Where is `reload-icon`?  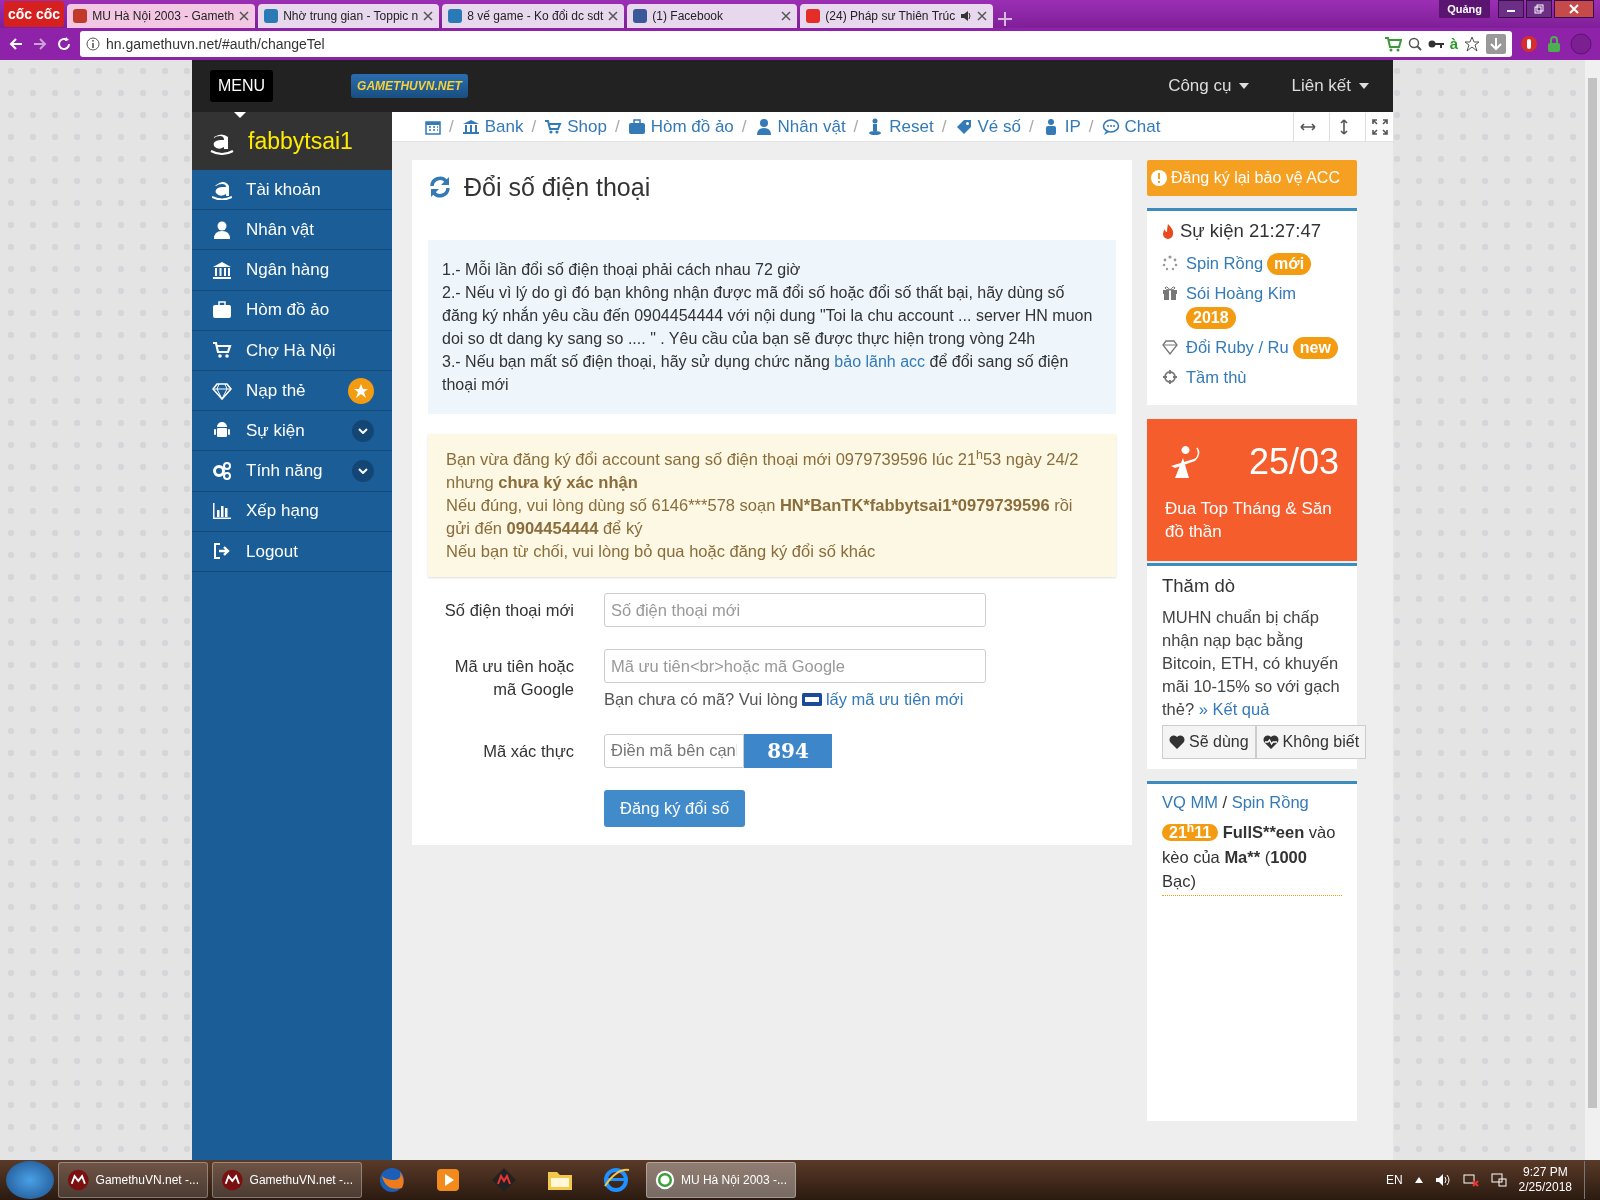 reload-icon is located at coordinates (64, 44).